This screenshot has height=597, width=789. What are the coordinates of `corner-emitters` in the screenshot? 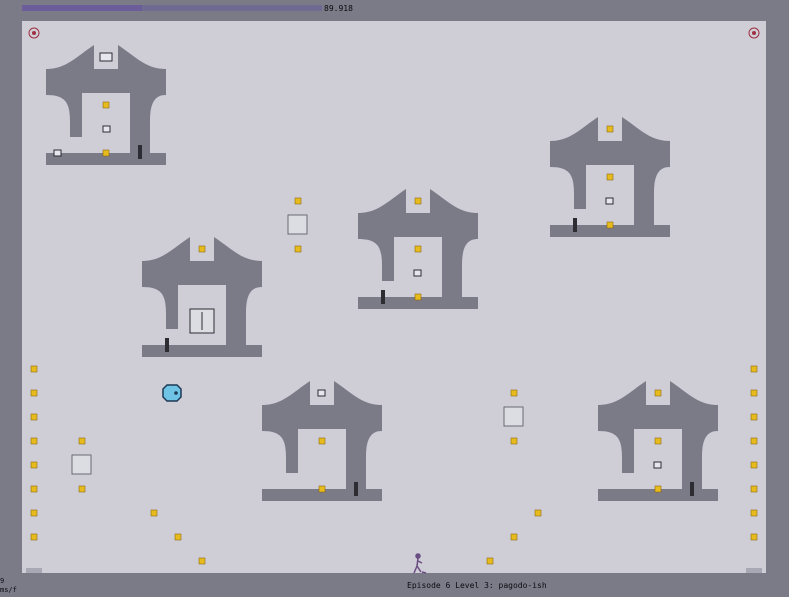 It's located at (394, 33).